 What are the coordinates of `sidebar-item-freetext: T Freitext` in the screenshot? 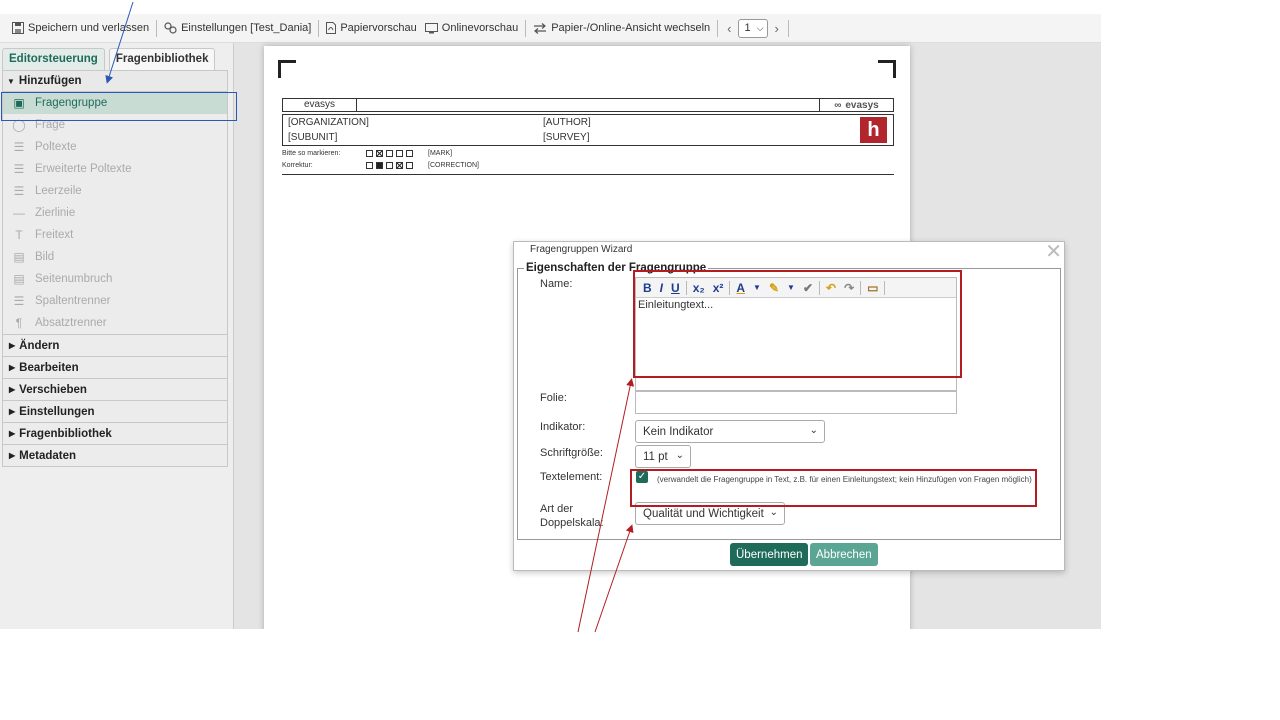 It's located at (115, 235).